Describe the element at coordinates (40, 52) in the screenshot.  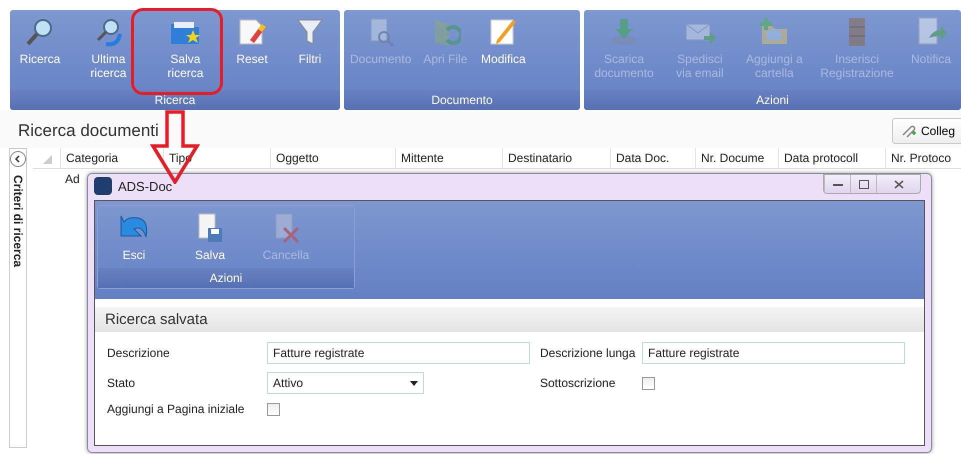
I see `ribbon-button: Ricerca` at that location.